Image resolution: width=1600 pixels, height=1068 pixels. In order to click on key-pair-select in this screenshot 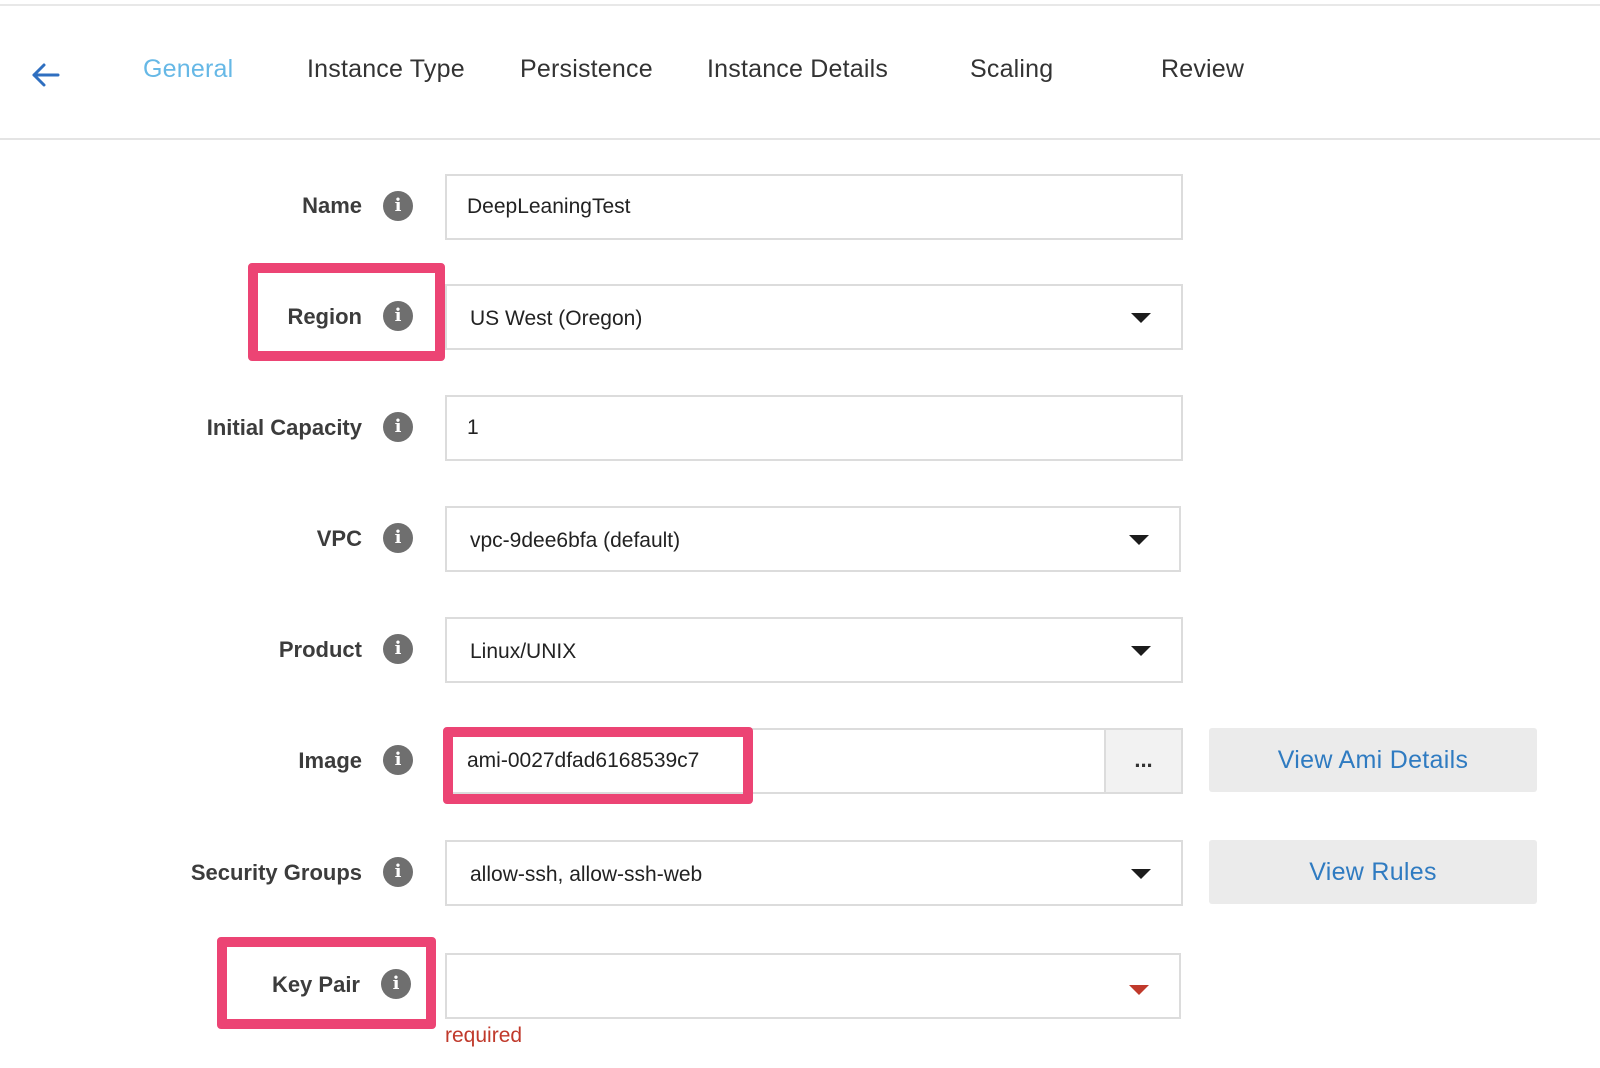, I will do `click(813, 986)`.